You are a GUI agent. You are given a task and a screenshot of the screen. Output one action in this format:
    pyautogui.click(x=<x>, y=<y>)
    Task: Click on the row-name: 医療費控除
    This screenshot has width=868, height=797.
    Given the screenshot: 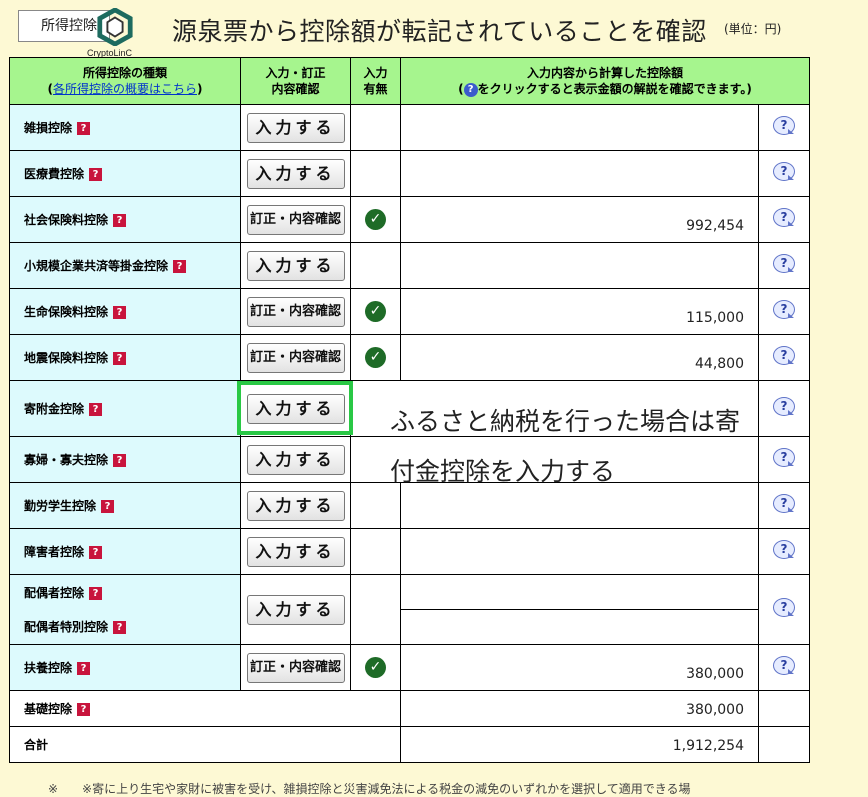 What is the action you would take?
    pyautogui.click(x=54, y=174)
    